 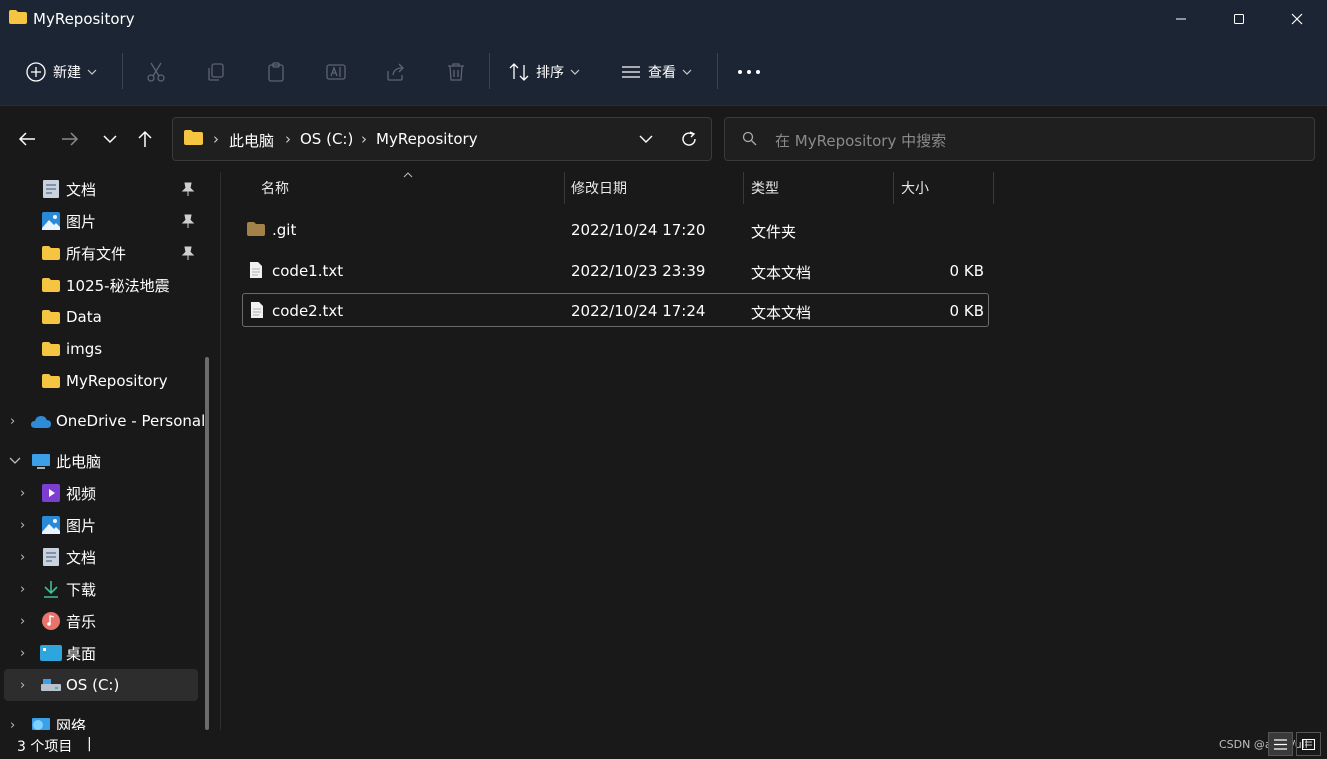 I want to click on column-header-size: 大小, so click(x=915, y=188).